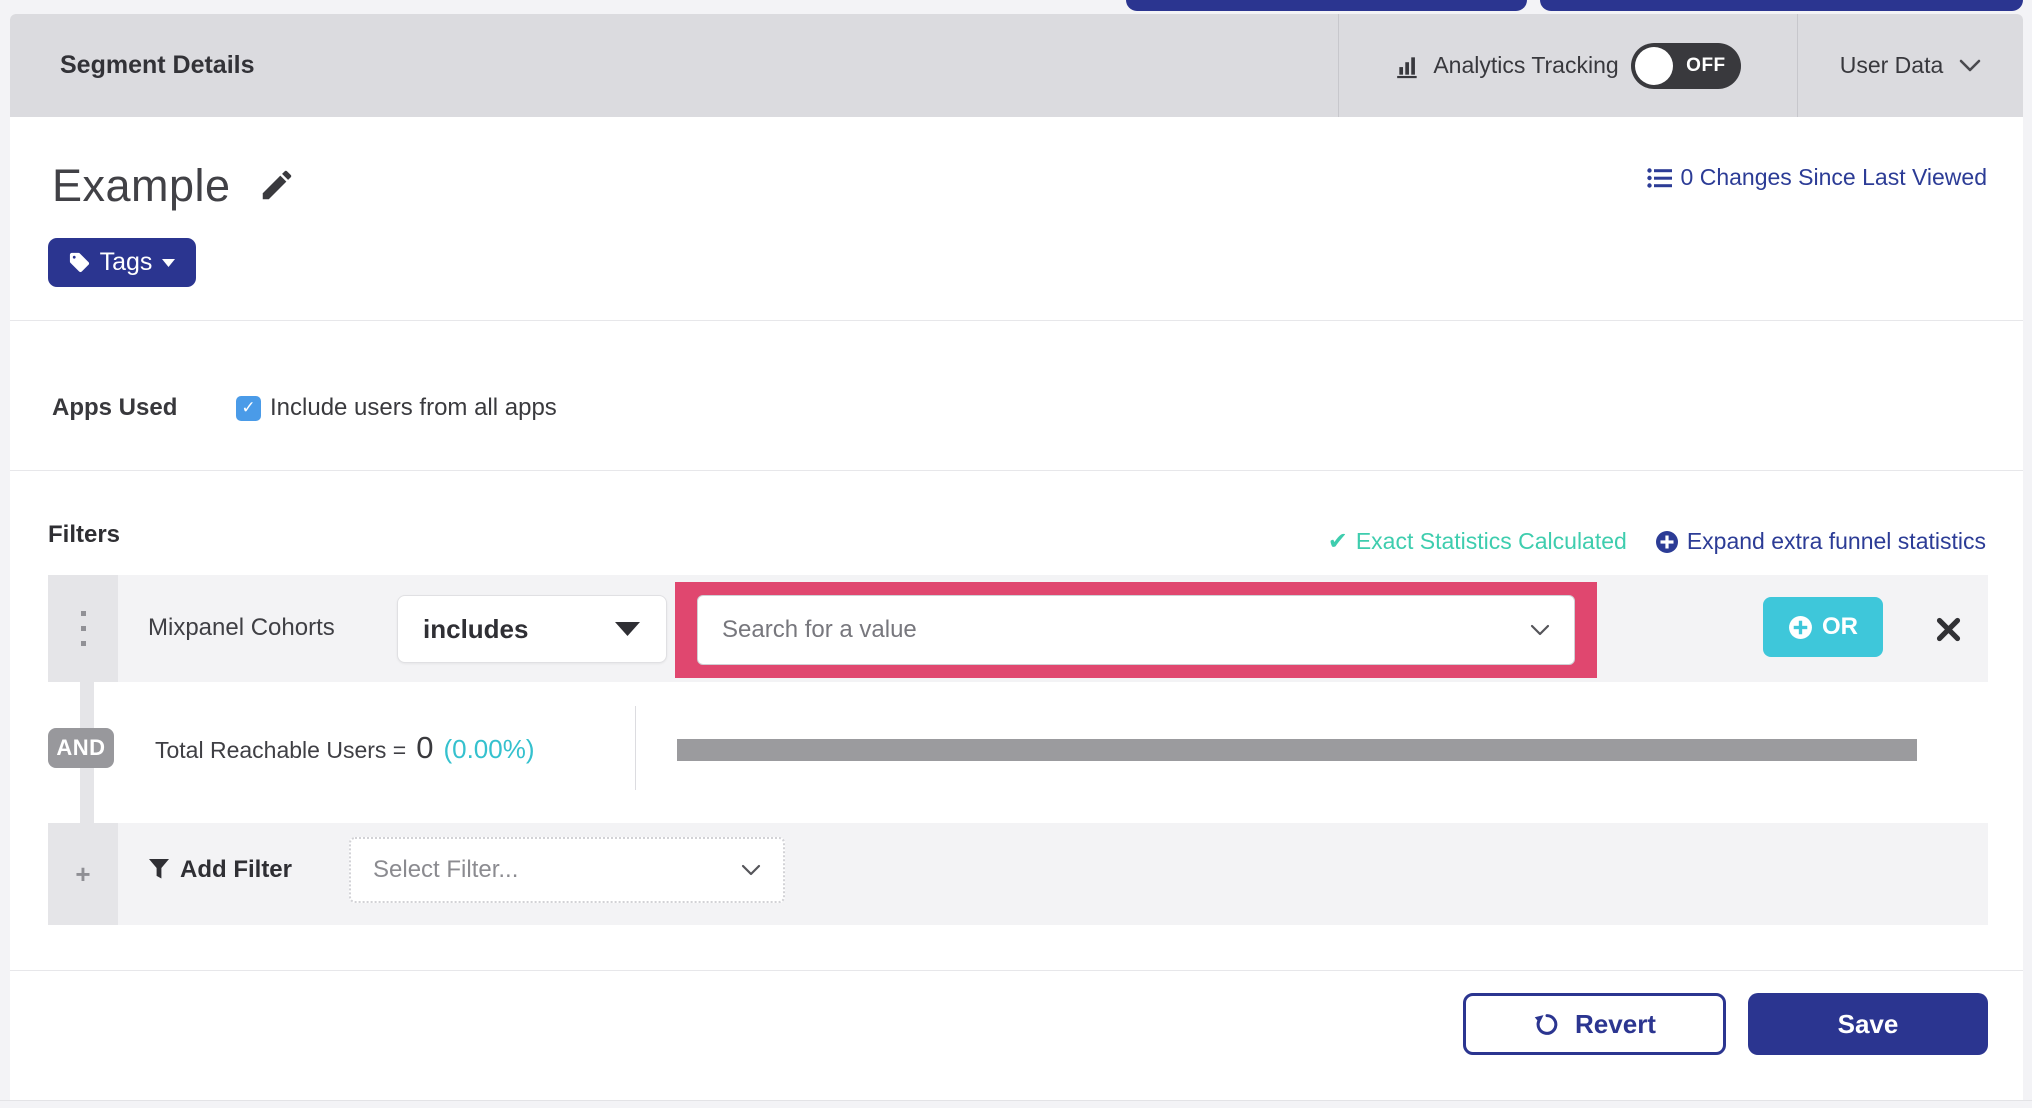 This screenshot has width=2032, height=1108. Describe the element at coordinates (277, 185) in the screenshot. I see `edit-pencil-icon` at that location.